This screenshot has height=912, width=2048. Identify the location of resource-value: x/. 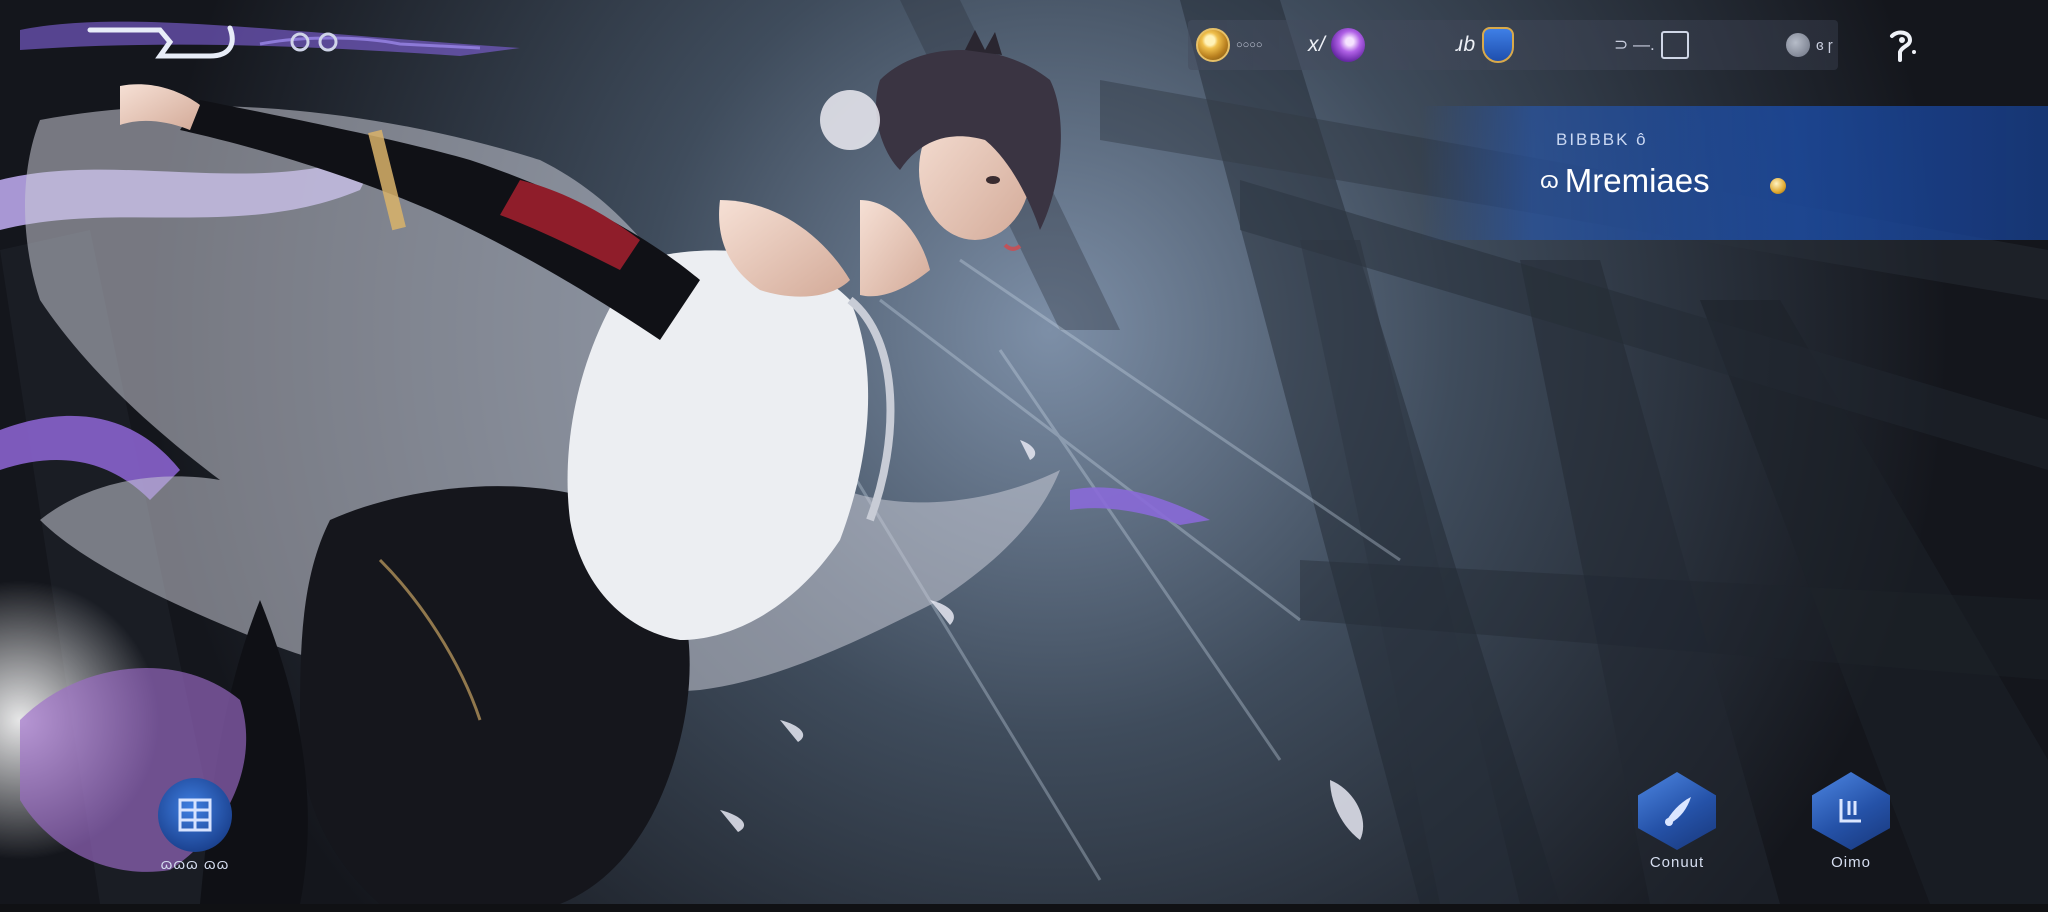
(1317, 44).